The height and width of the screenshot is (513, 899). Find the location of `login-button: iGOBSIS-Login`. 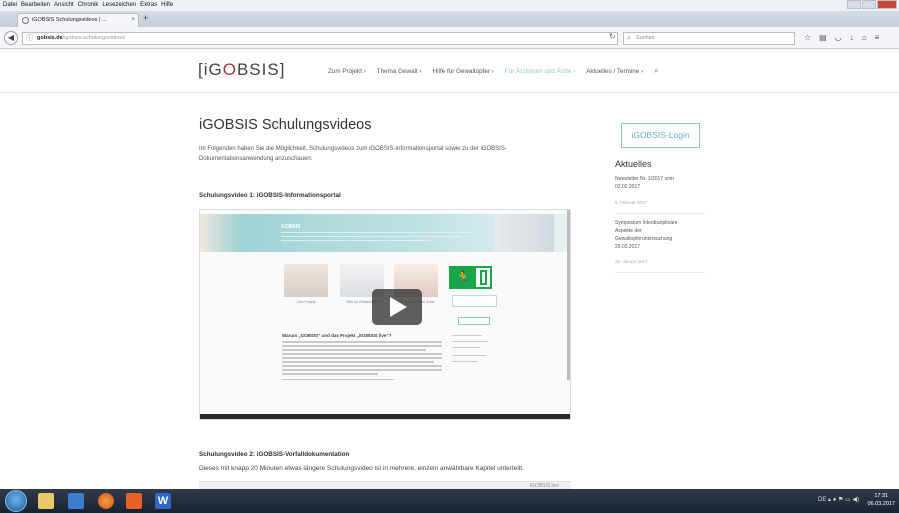

login-button: iGOBSIS-Login is located at coordinates (660, 135).